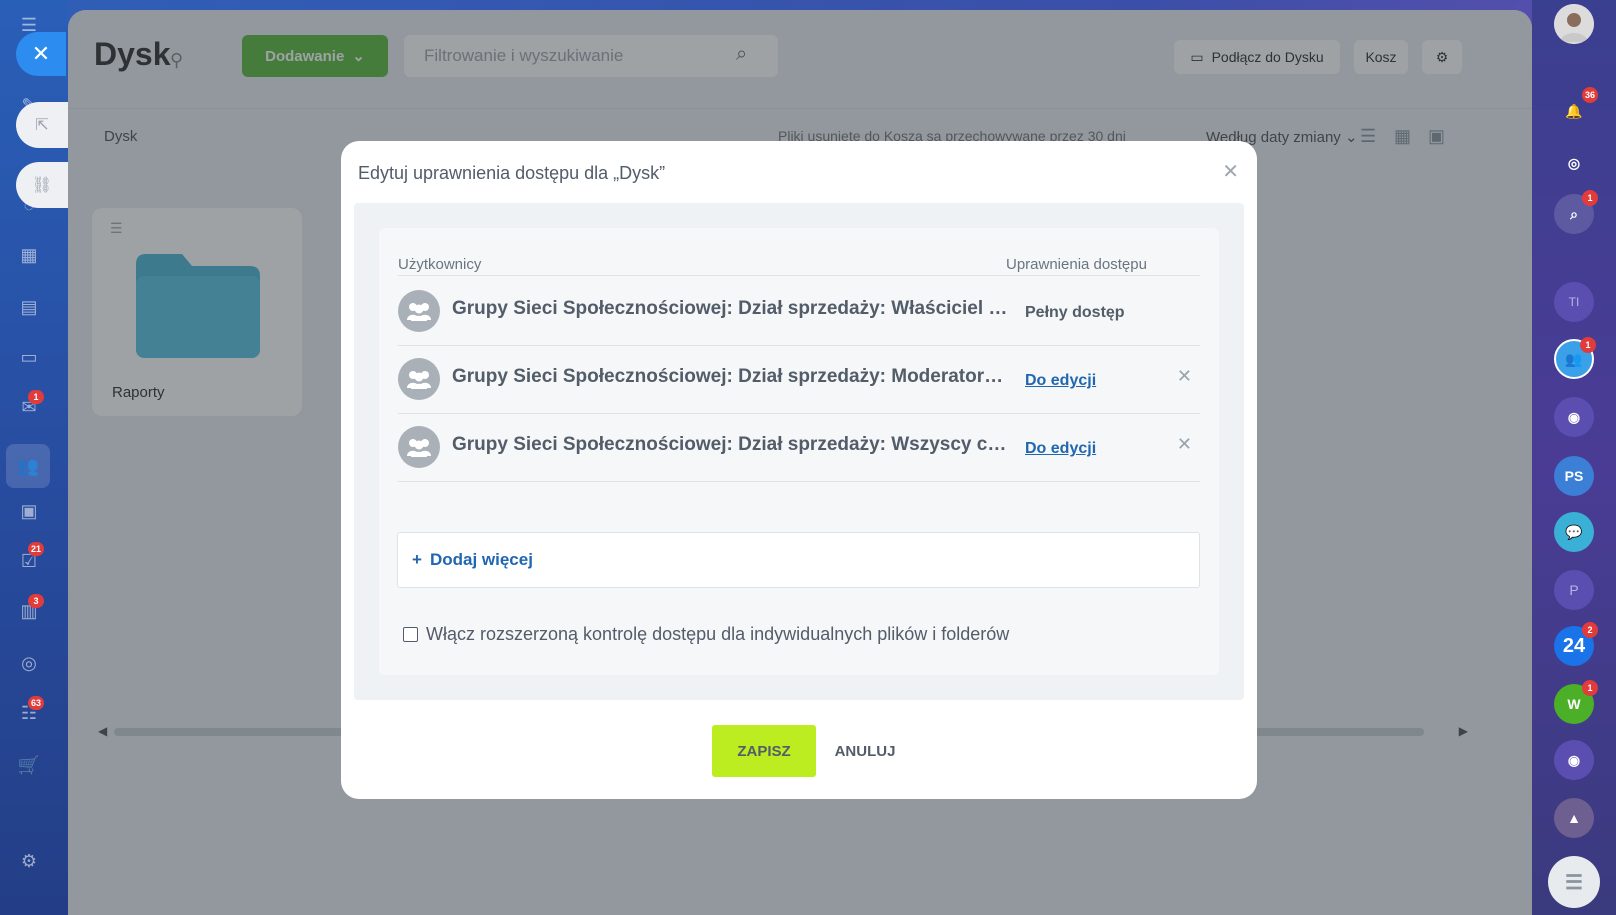 The height and width of the screenshot is (915, 1616). Describe the element at coordinates (29, 765) in the screenshot. I see `cart-icon: 🛒` at that location.